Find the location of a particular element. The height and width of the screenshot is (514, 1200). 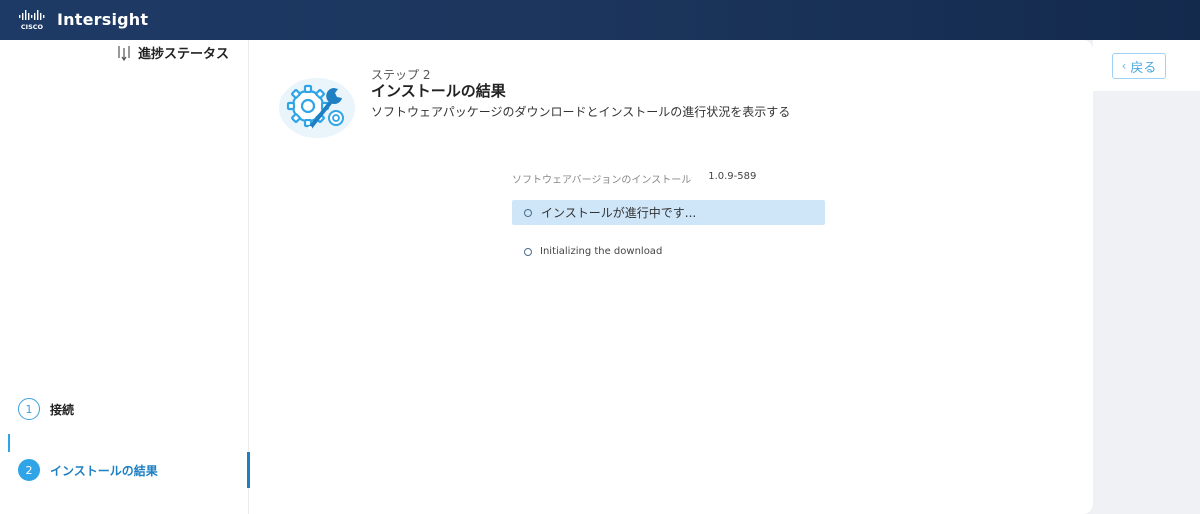

active-step-indicator is located at coordinates (248, 470).